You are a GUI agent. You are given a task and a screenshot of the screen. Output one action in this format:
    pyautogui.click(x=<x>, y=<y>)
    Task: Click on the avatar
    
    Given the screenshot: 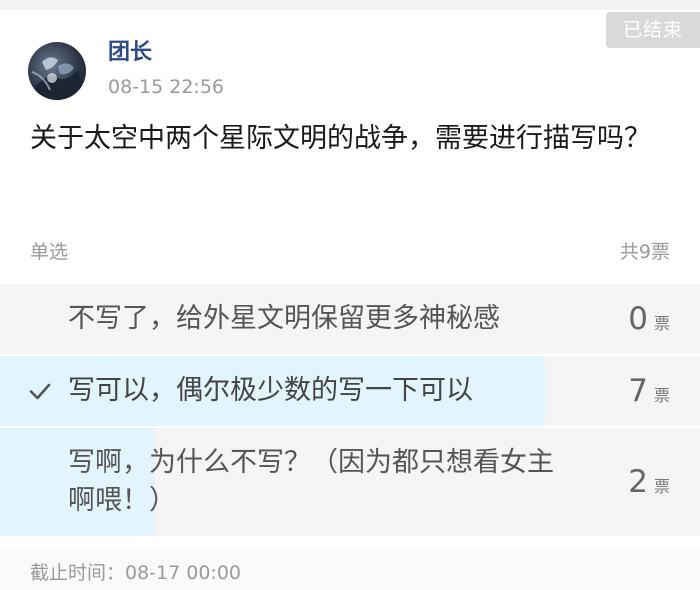 What is the action you would take?
    pyautogui.click(x=57, y=71)
    